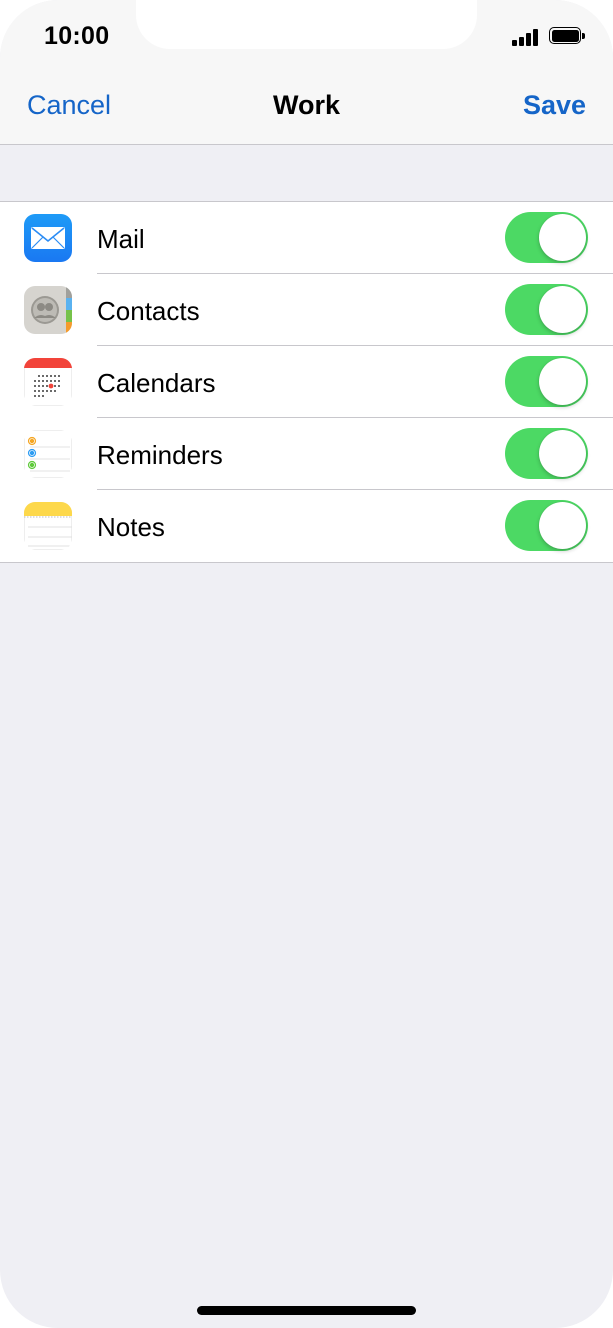 The image size is (613, 1328). What do you see at coordinates (527, 37) in the screenshot?
I see `cellular-signal-icon` at bounding box center [527, 37].